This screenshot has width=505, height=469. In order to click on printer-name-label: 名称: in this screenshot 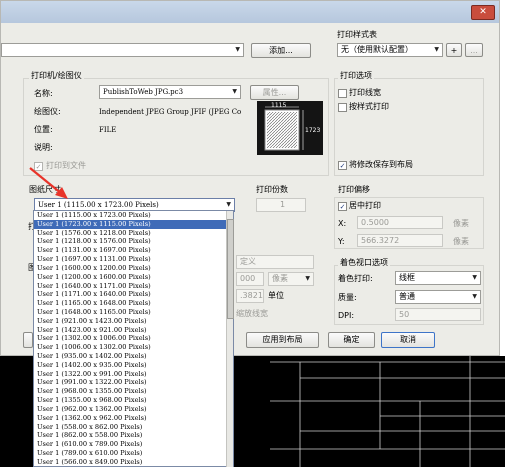, I will do `click(43, 94)`.